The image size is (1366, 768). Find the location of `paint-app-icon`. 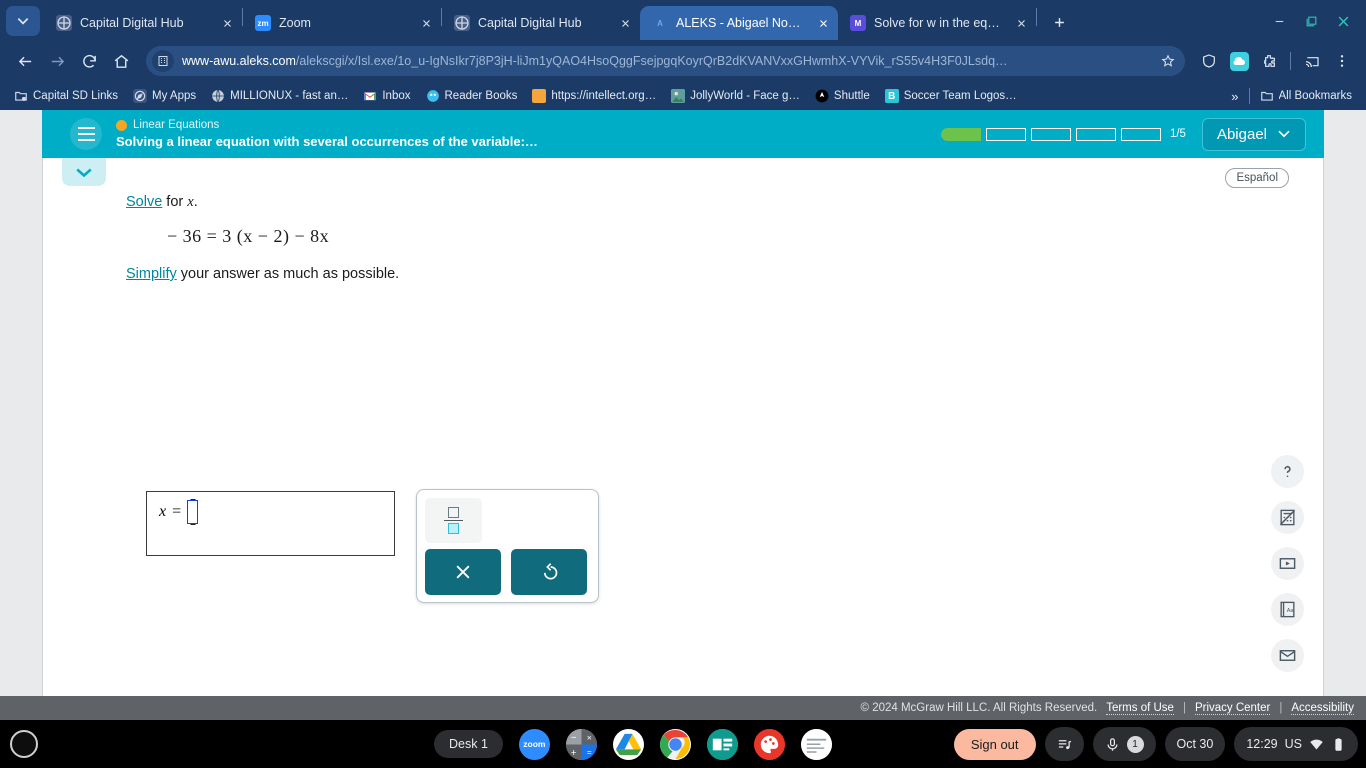

paint-app-icon is located at coordinates (769, 744).